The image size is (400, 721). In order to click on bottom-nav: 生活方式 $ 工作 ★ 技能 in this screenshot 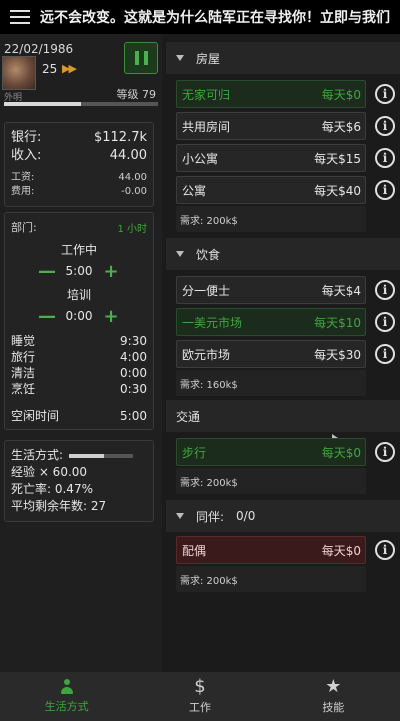, I will do `click(200, 696)`.